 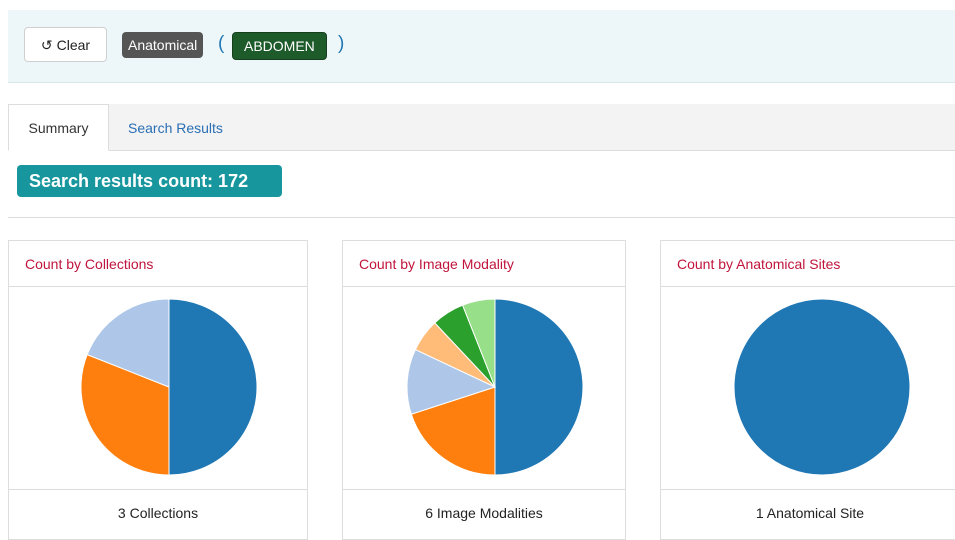 I want to click on filter-bar: ↺ Clear Anatomical ( ABDOMEN ), so click(x=481, y=46).